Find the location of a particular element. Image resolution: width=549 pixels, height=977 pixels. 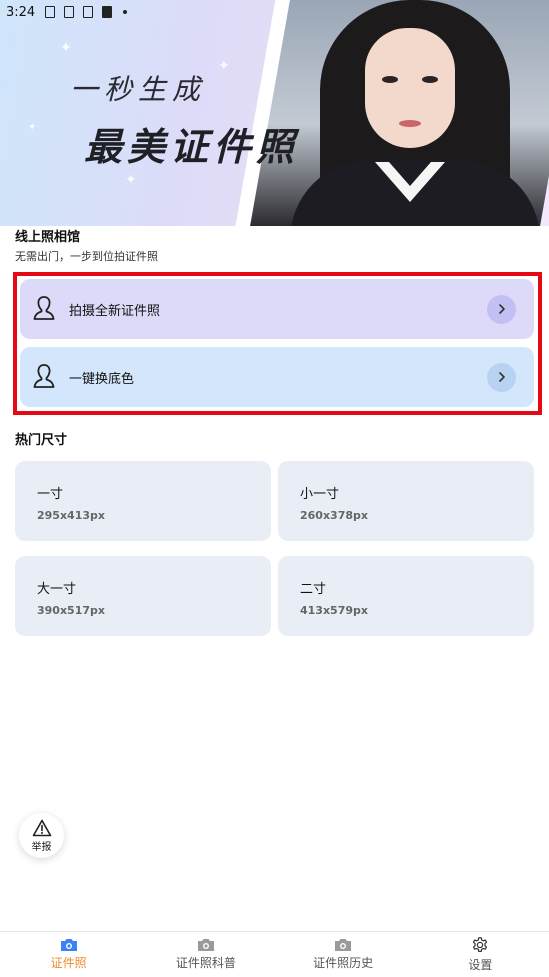

action-label: 一键换底色 is located at coordinates (102, 379).